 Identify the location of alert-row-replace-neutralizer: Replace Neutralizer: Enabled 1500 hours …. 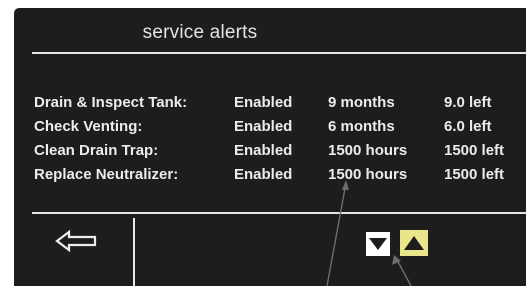
(270, 175).